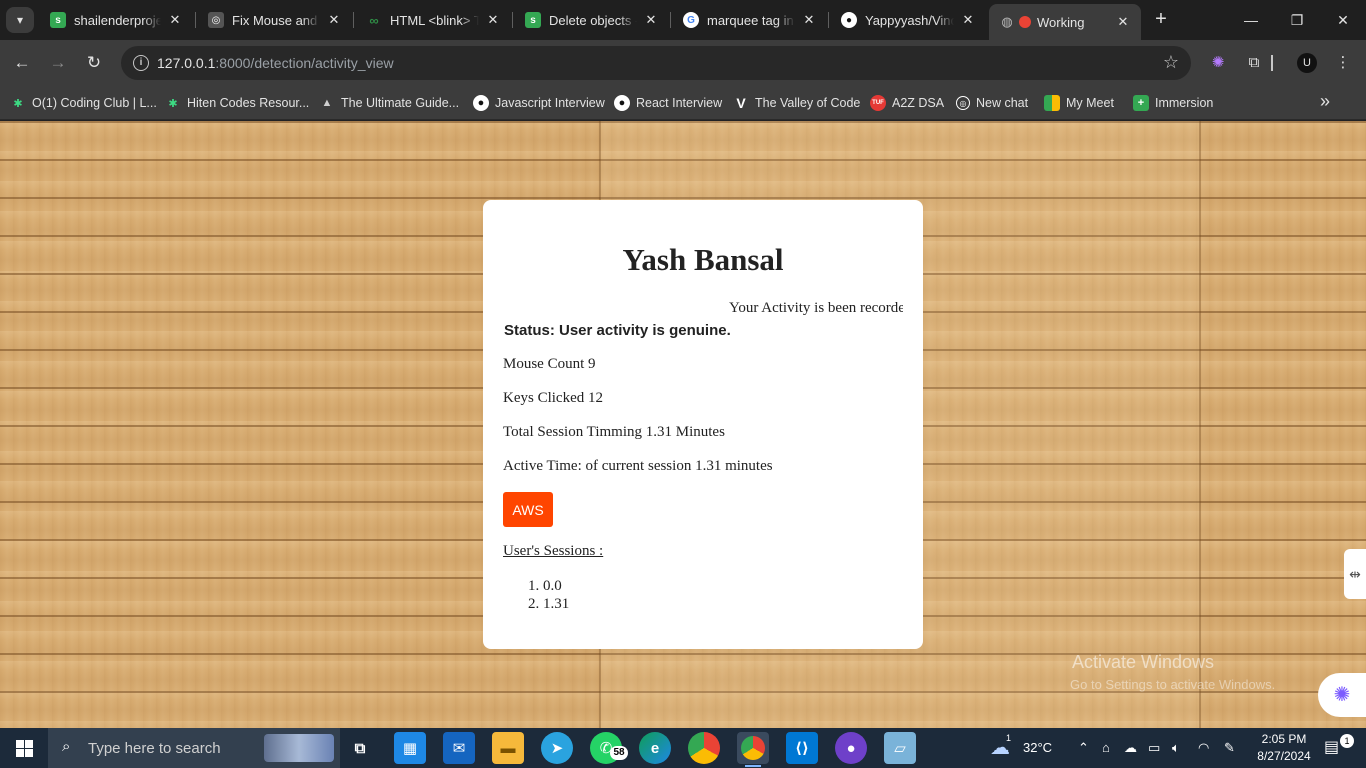  Describe the element at coordinates (508, 748) in the screenshot. I see `file-explorer-icon: ▬` at that location.